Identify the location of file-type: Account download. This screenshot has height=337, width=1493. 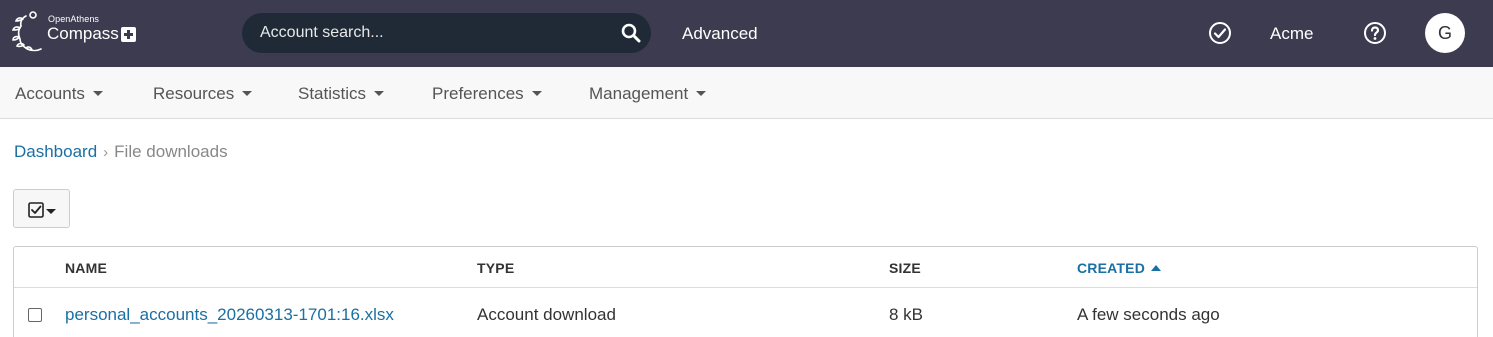
(546, 314).